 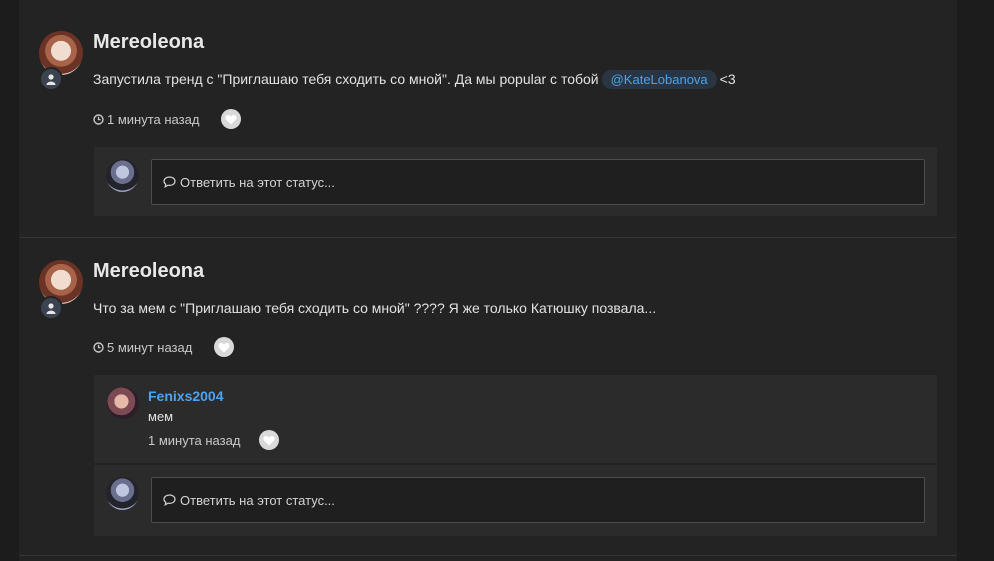 I want to click on comment-author-avatar, so click(x=123, y=403).